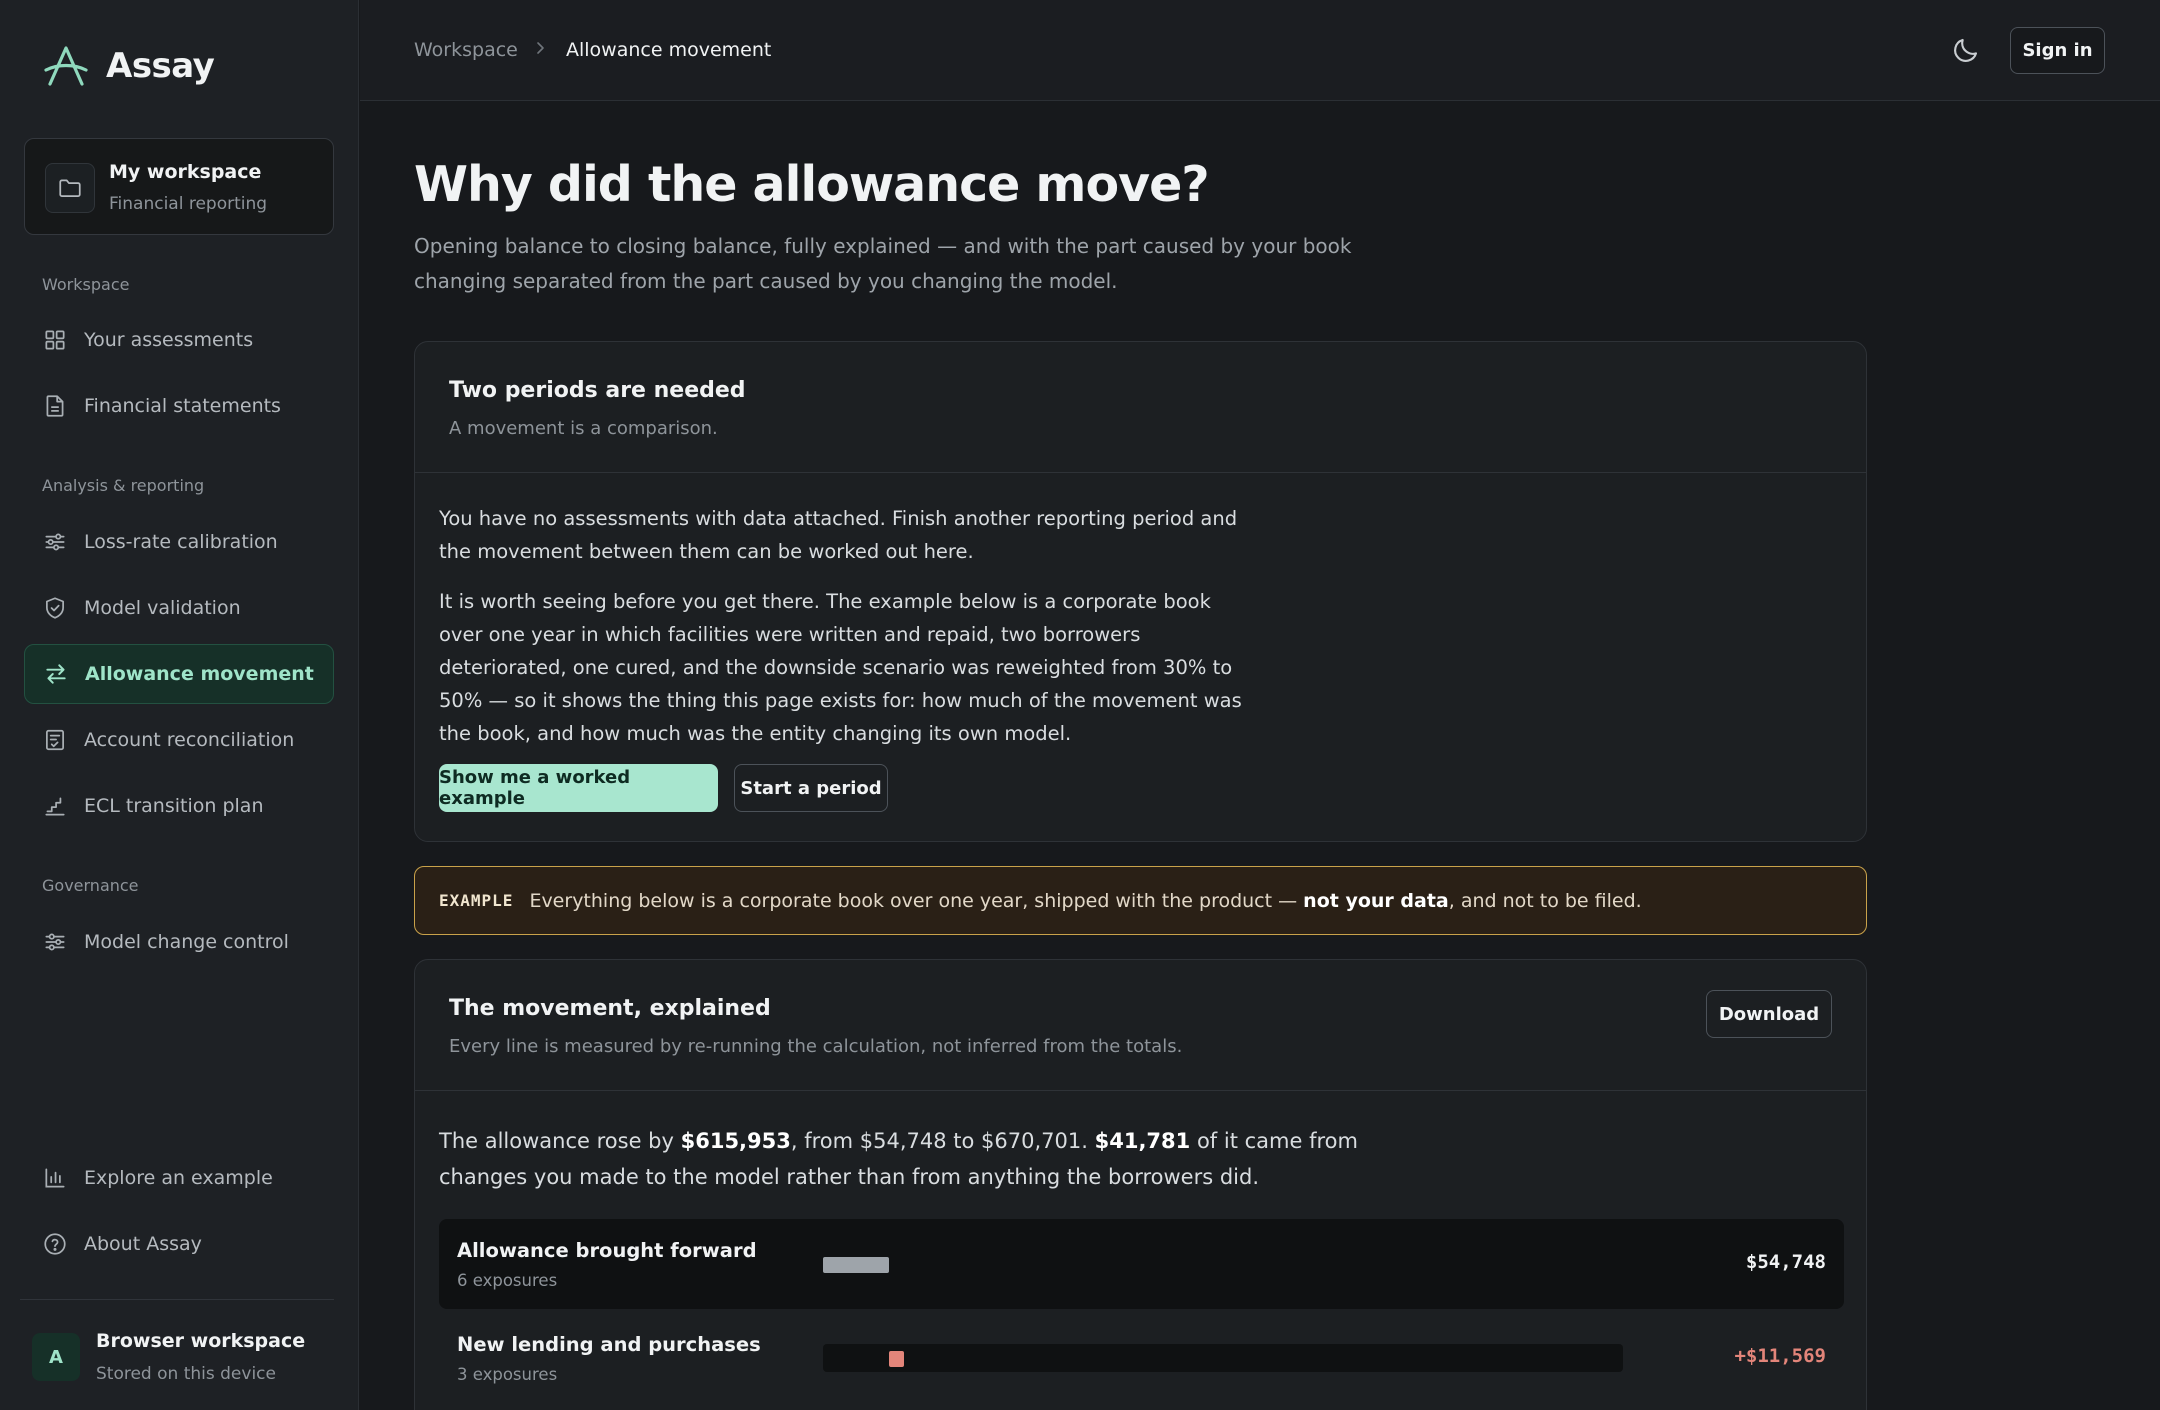 This screenshot has width=2160, height=1410. What do you see at coordinates (143, 1244) in the screenshot?
I see `sidebar-item-label: About Assay` at bounding box center [143, 1244].